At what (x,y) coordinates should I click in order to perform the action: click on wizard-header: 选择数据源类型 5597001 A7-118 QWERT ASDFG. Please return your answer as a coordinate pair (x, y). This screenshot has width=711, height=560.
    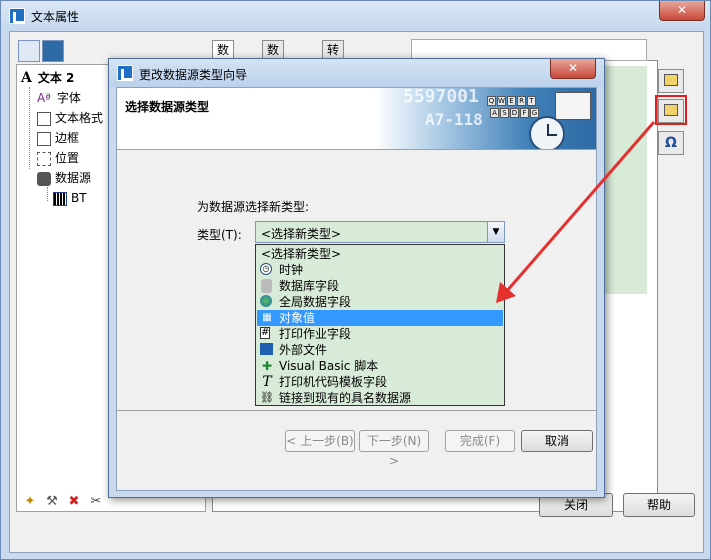
    Looking at the image, I should click on (356, 119).